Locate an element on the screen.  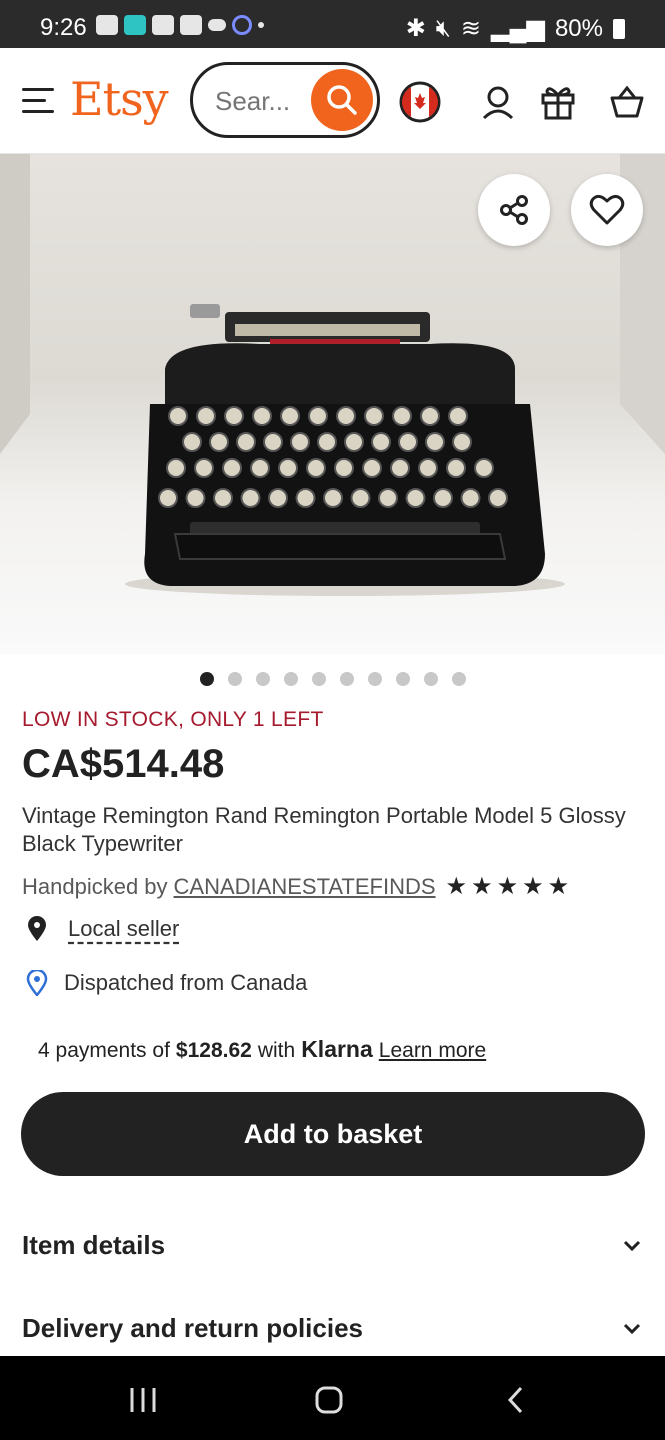
bluetooth-icon: ✱ is located at coordinates (415, 28).